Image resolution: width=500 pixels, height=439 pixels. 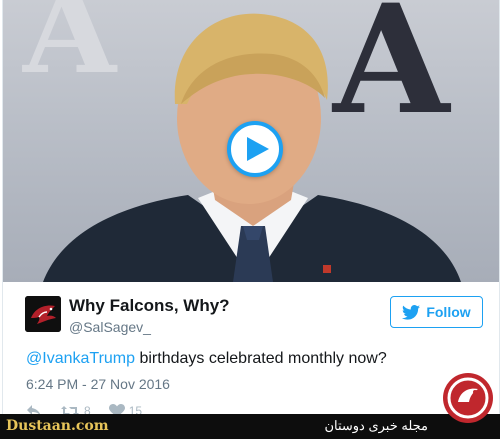 I want to click on twitter-bird-icon, so click(x=411, y=312).